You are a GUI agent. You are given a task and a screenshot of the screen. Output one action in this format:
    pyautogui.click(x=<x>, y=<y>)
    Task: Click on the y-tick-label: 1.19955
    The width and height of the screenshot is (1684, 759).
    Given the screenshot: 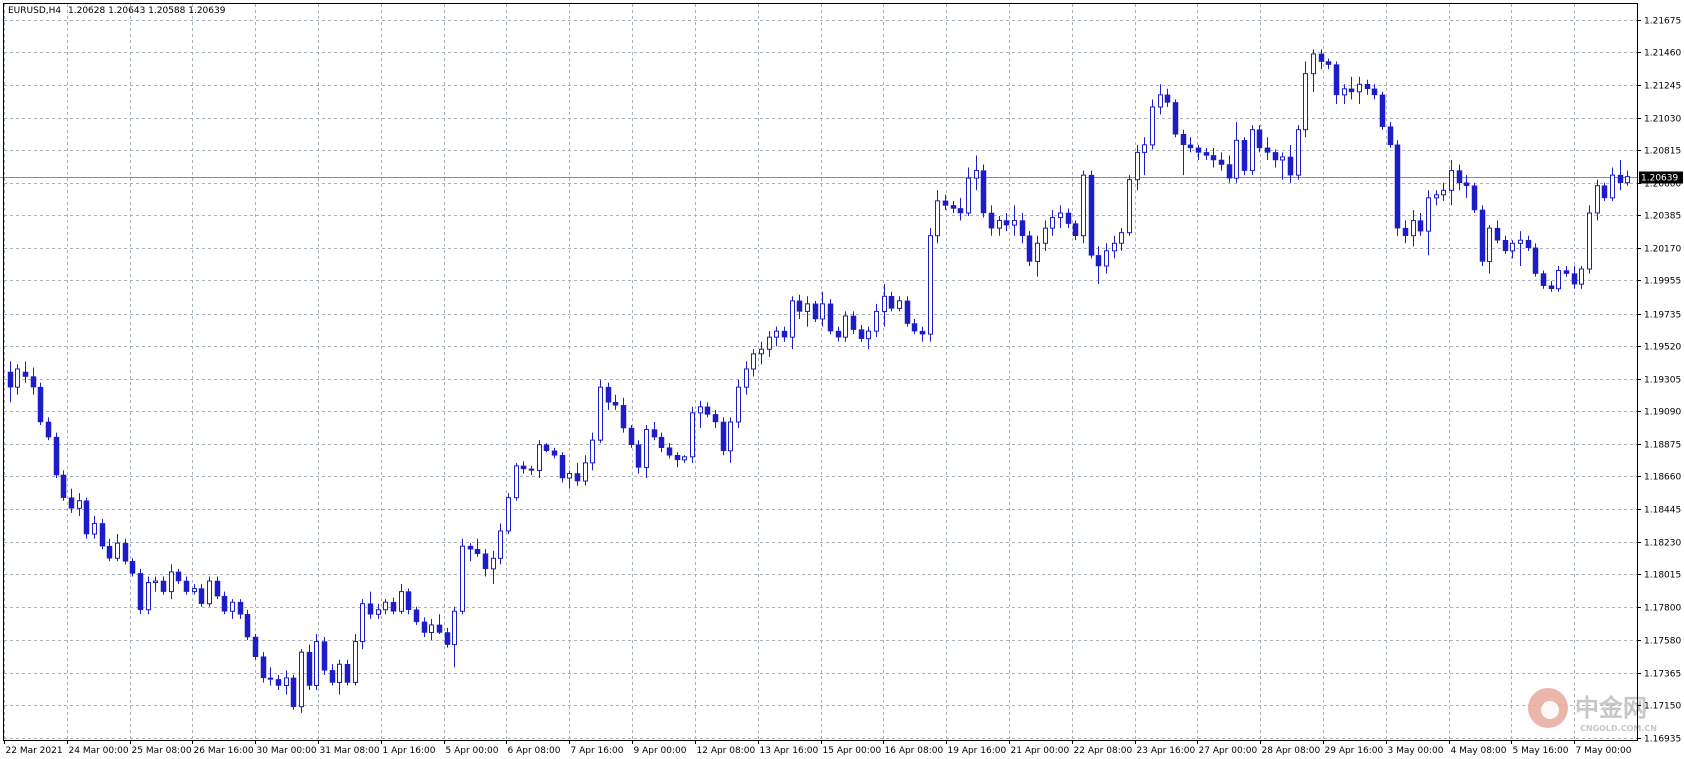 What is the action you would take?
    pyautogui.click(x=1662, y=282)
    